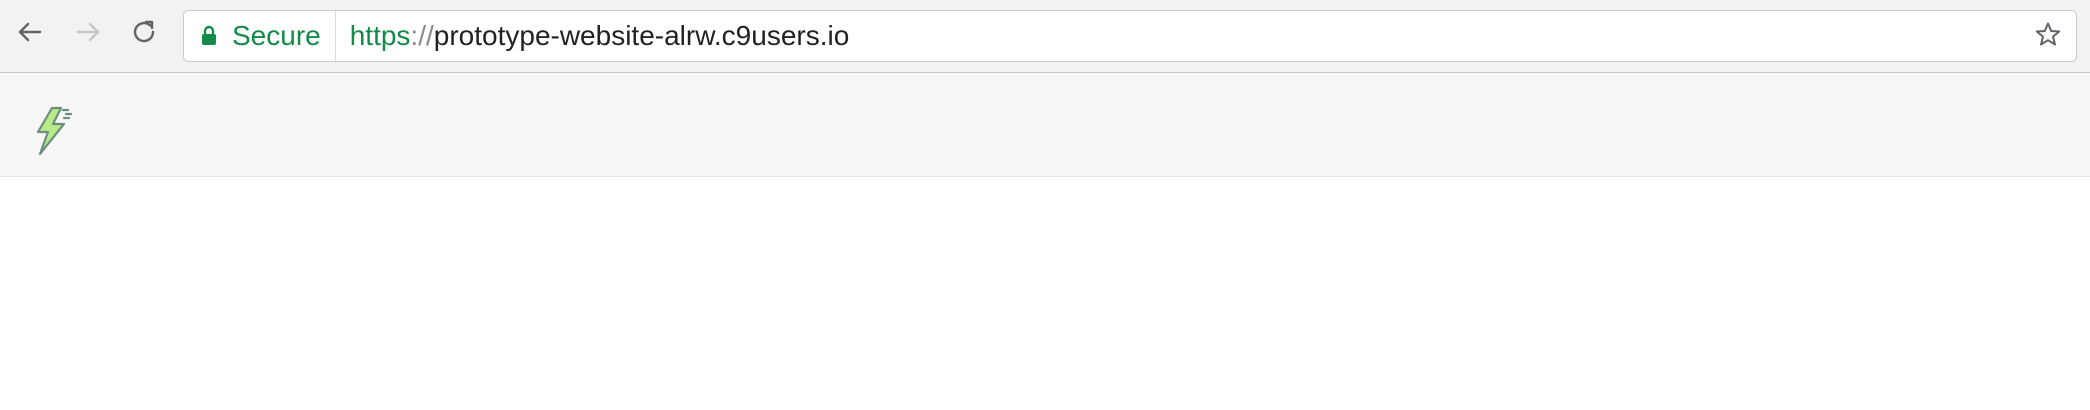  I want to click on bookmark-button, so click(2048, 37).